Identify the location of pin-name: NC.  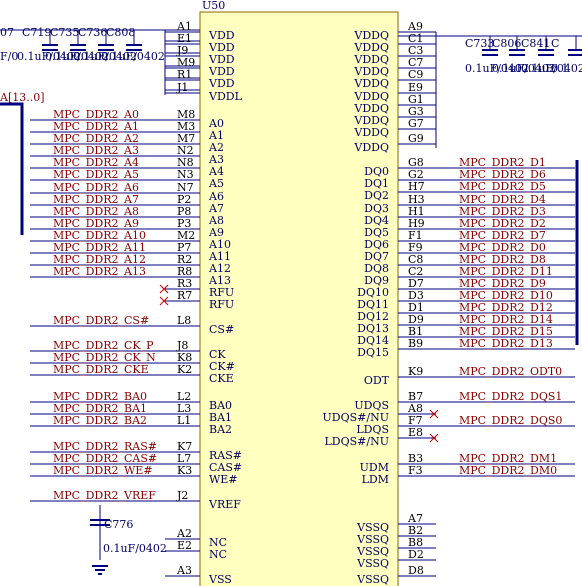
(218, 554).